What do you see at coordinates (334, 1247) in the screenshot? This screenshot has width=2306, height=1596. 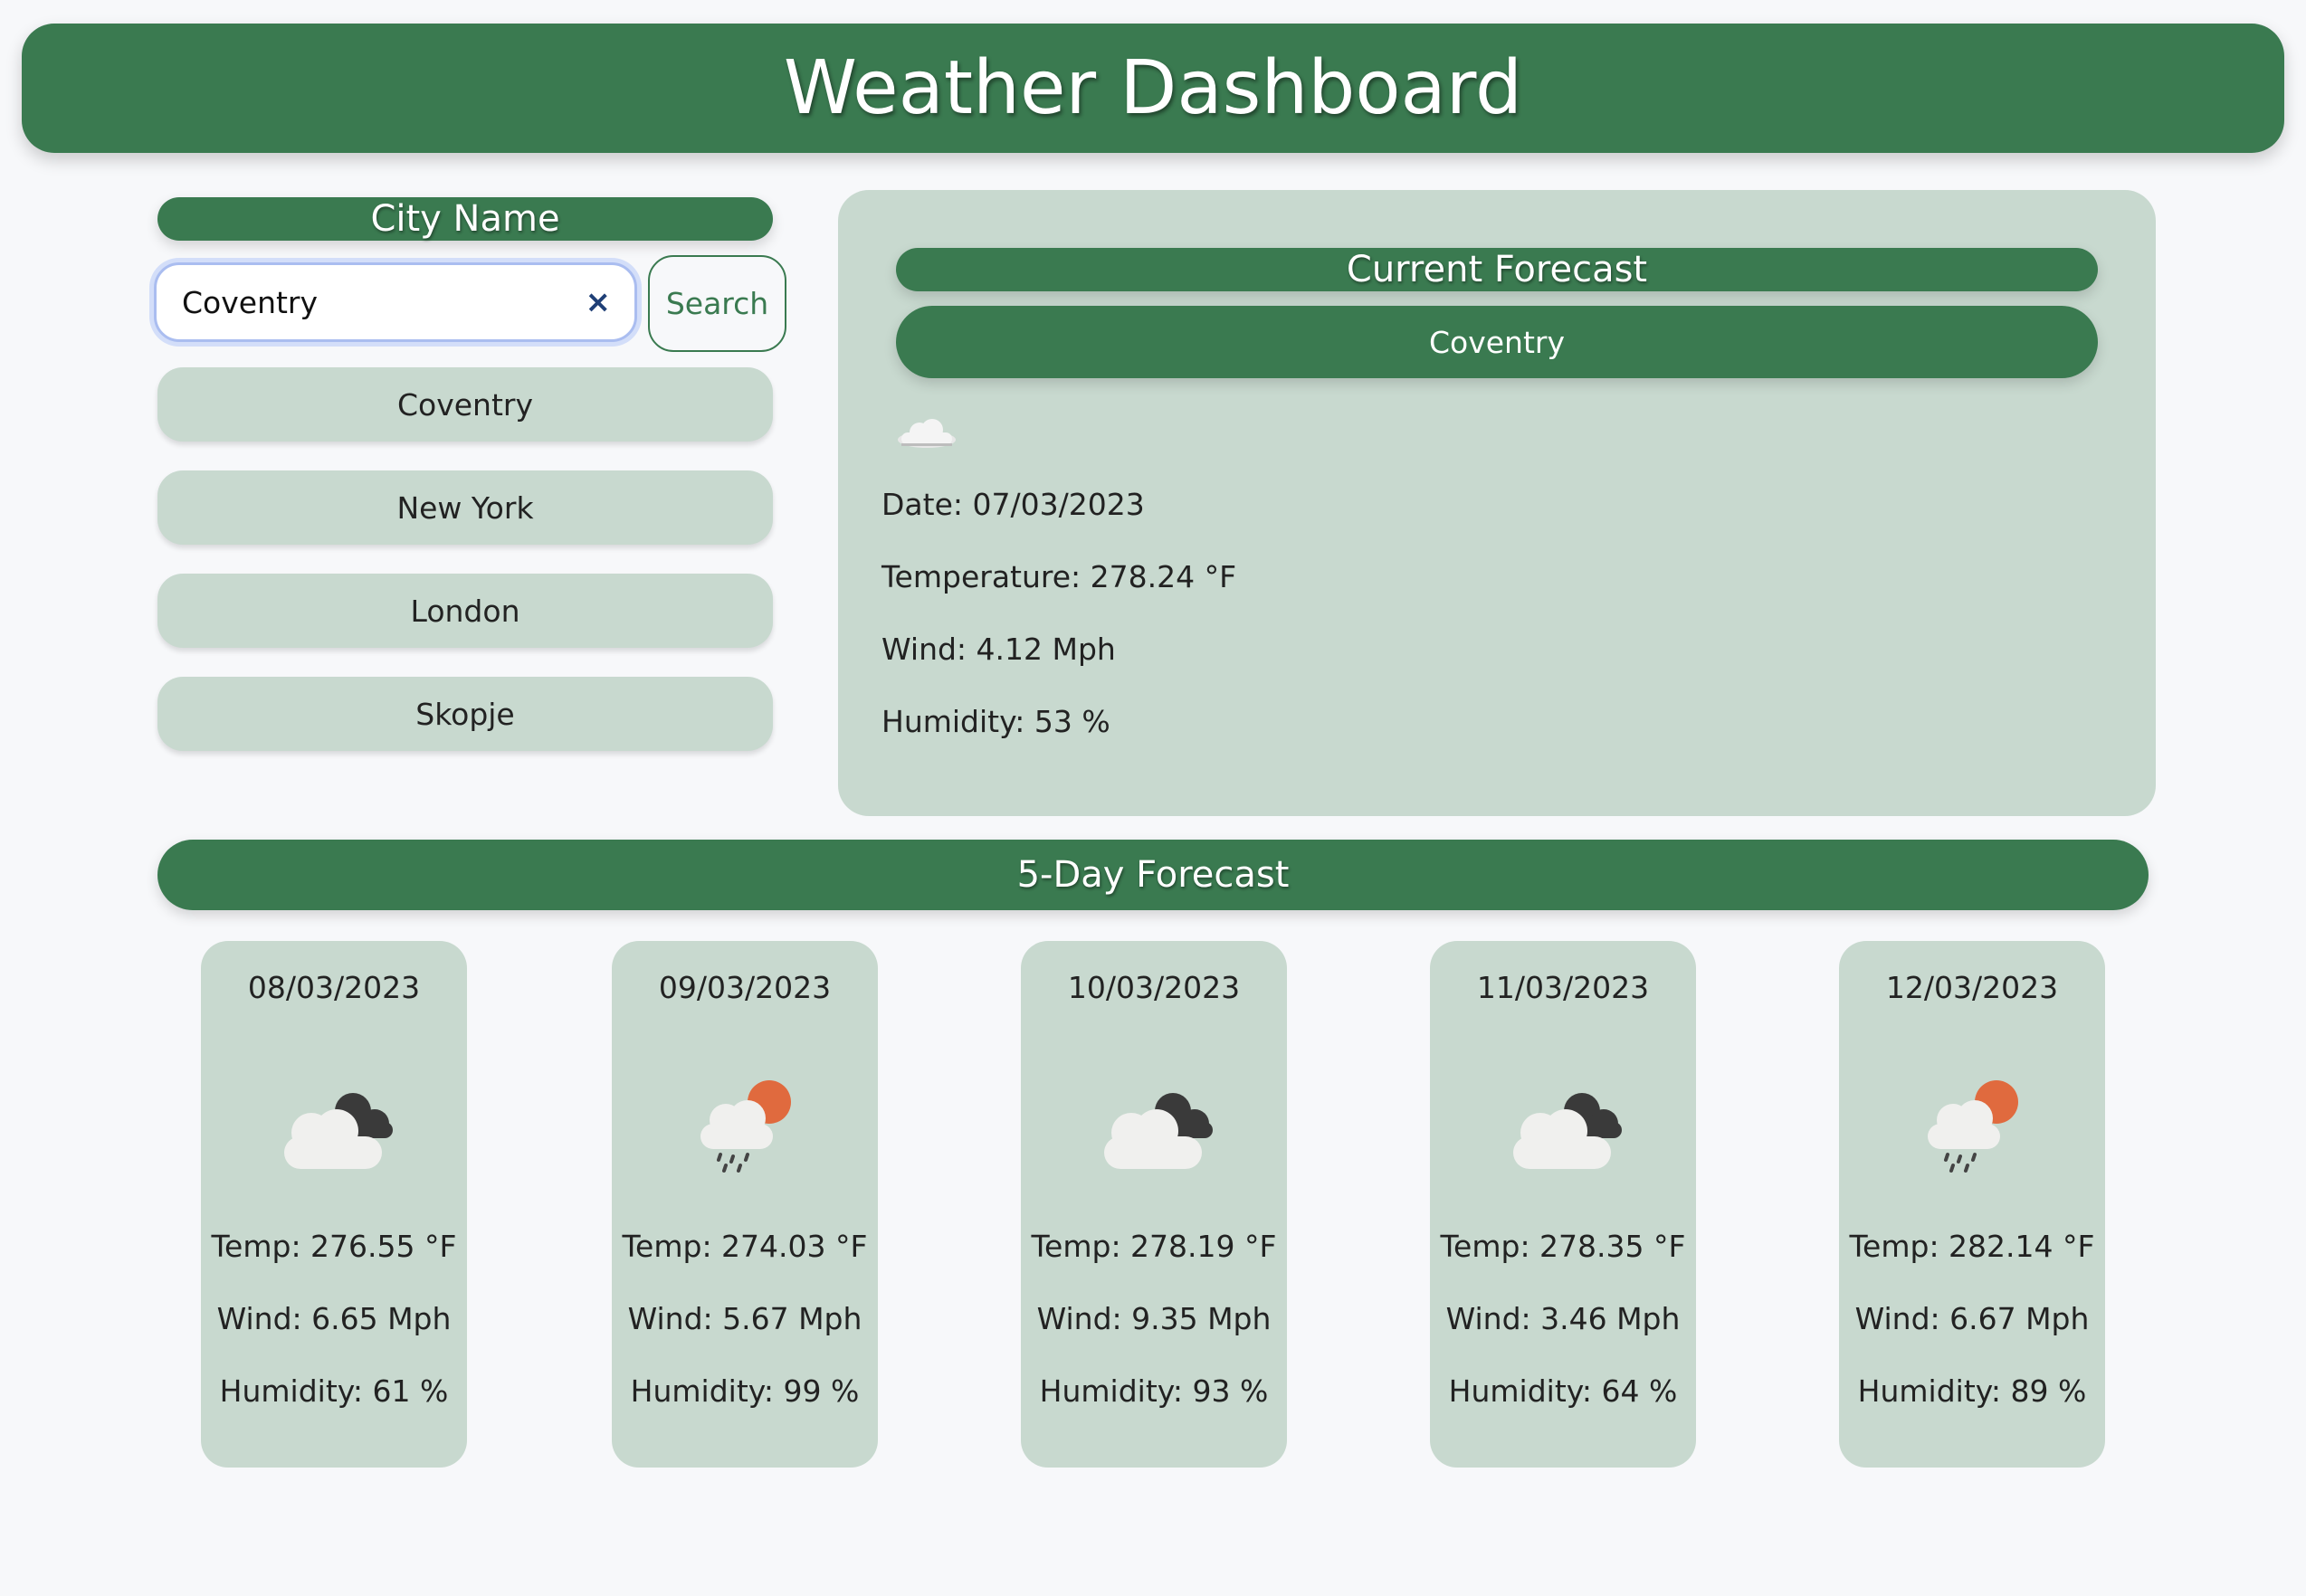 I see `forecast-temp: Temp: 276.55 °F` at bounding box center [334, 1247].